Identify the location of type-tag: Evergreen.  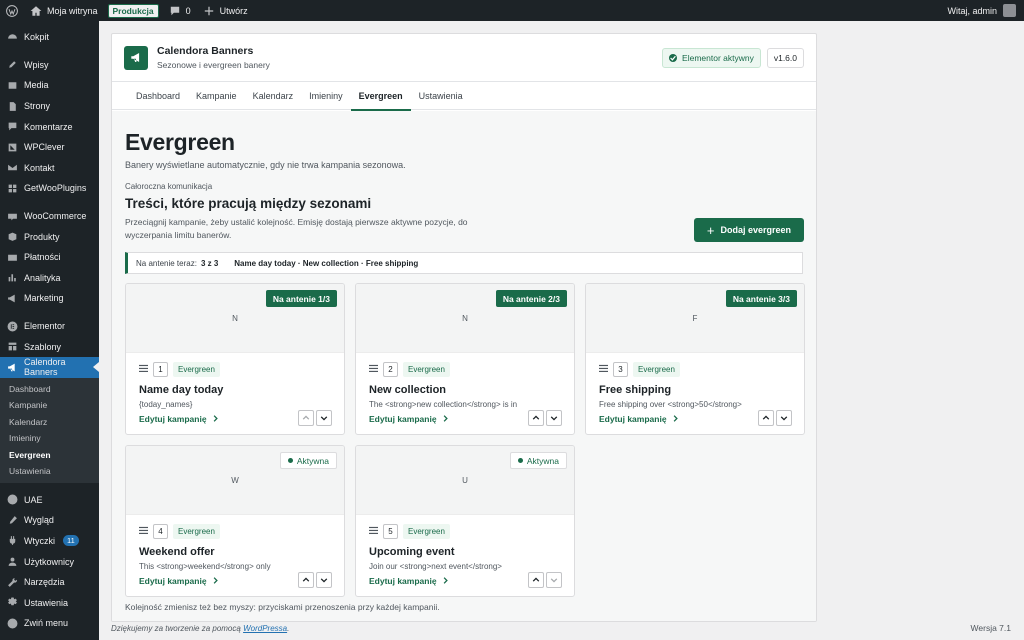
(656, 369).